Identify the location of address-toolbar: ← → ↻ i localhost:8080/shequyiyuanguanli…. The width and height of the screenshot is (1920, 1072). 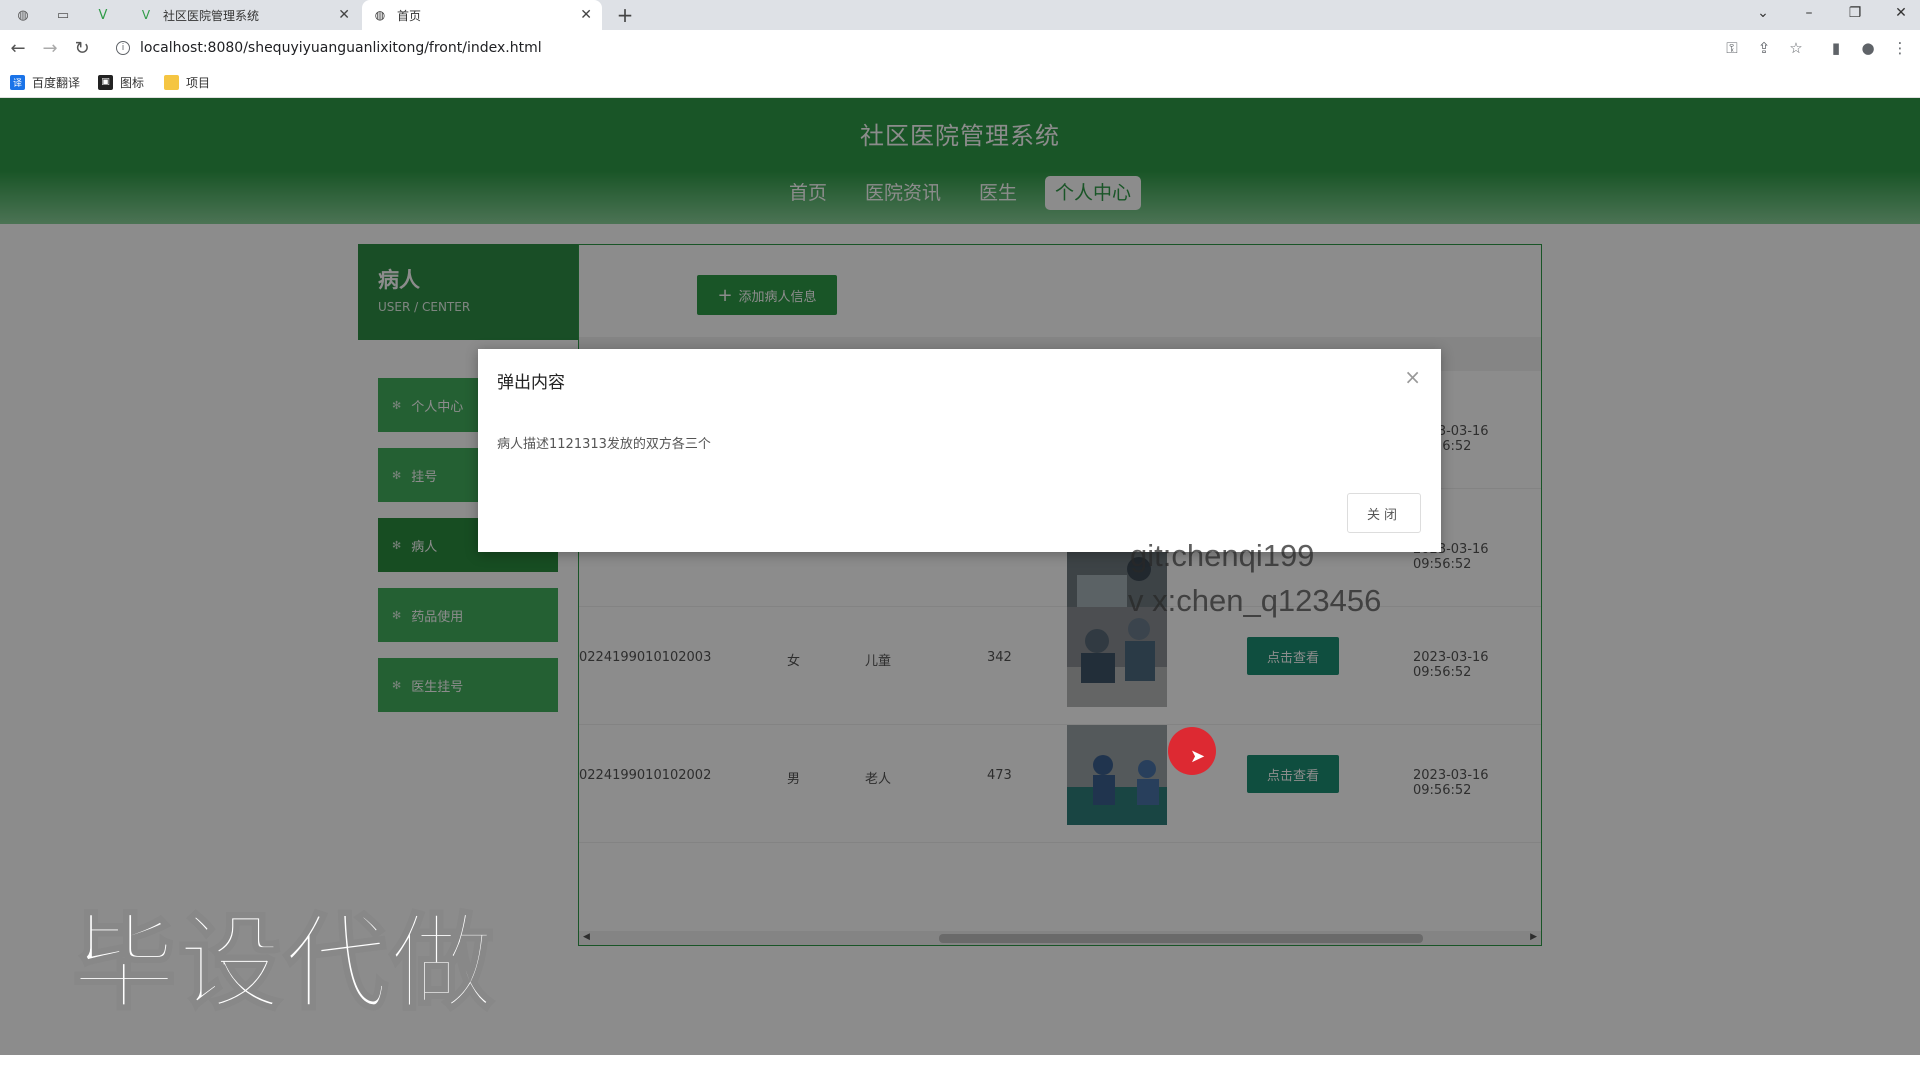
(960, 48).